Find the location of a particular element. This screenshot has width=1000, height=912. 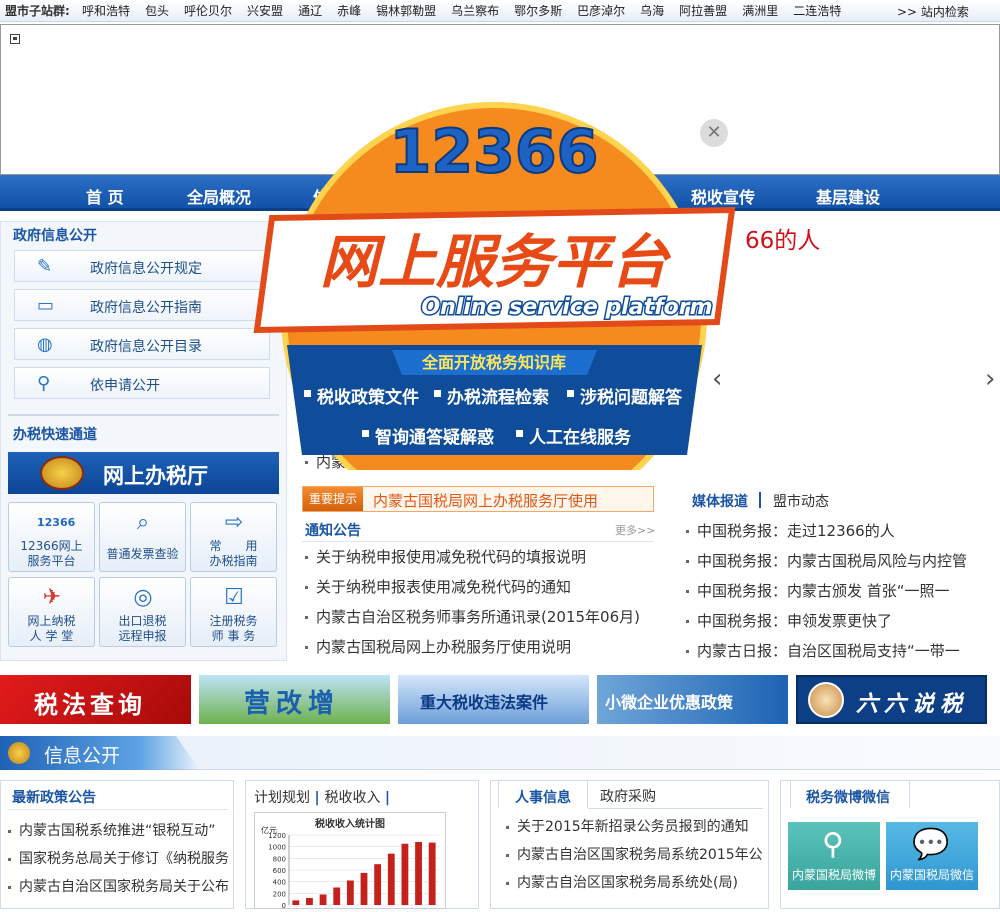

ad-label: 税法查询 is located at coordinates (90, 705).